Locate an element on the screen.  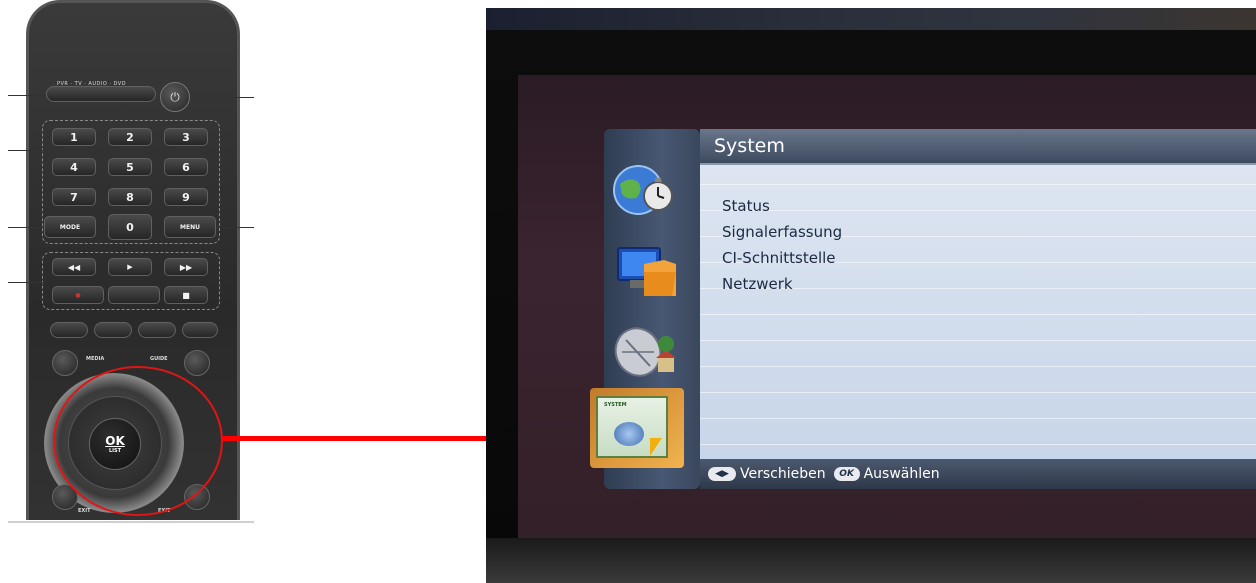
key-2: 2 is located at coordinates (130, 137).